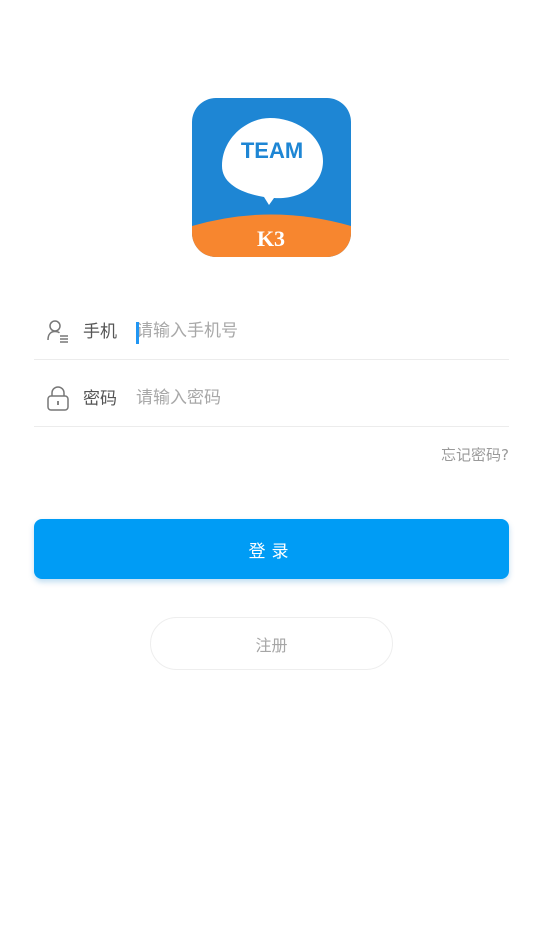 The image size is (543, 946). I want to click on app-logo: TEAM K3, so click(271, 177).